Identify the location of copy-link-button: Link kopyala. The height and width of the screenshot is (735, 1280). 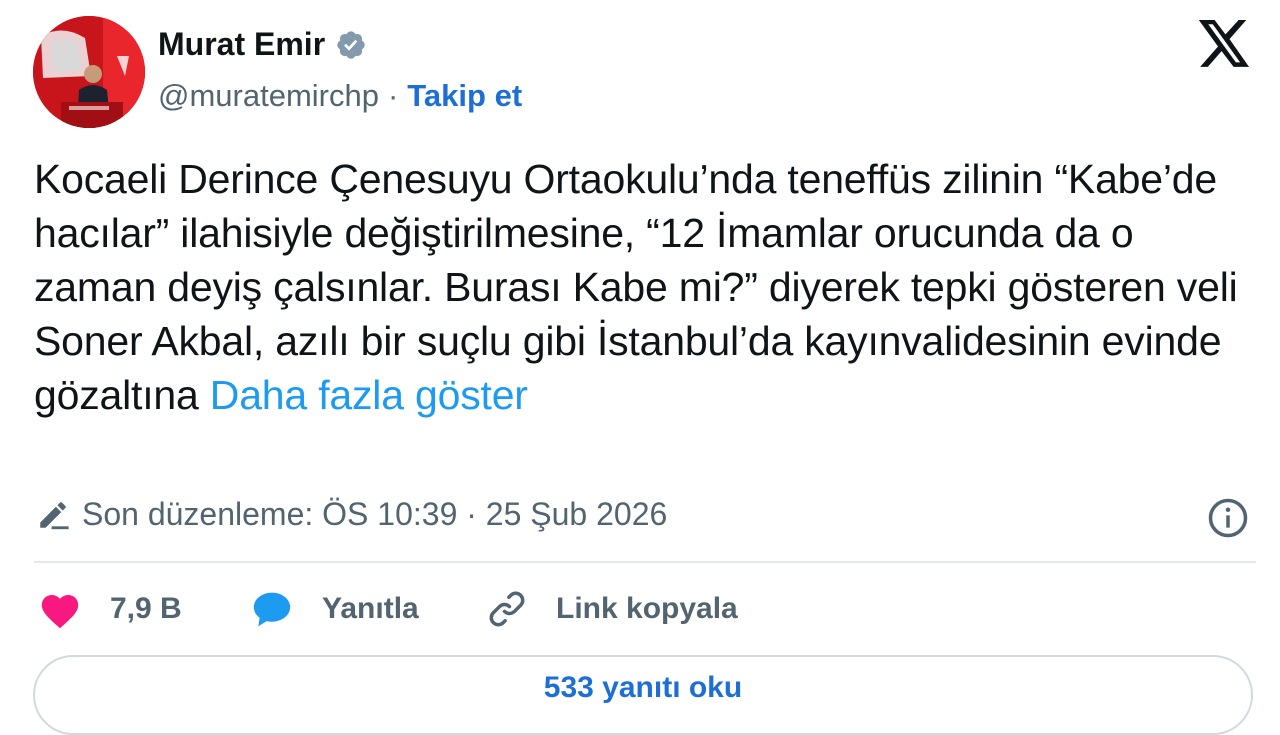
(612, 609).